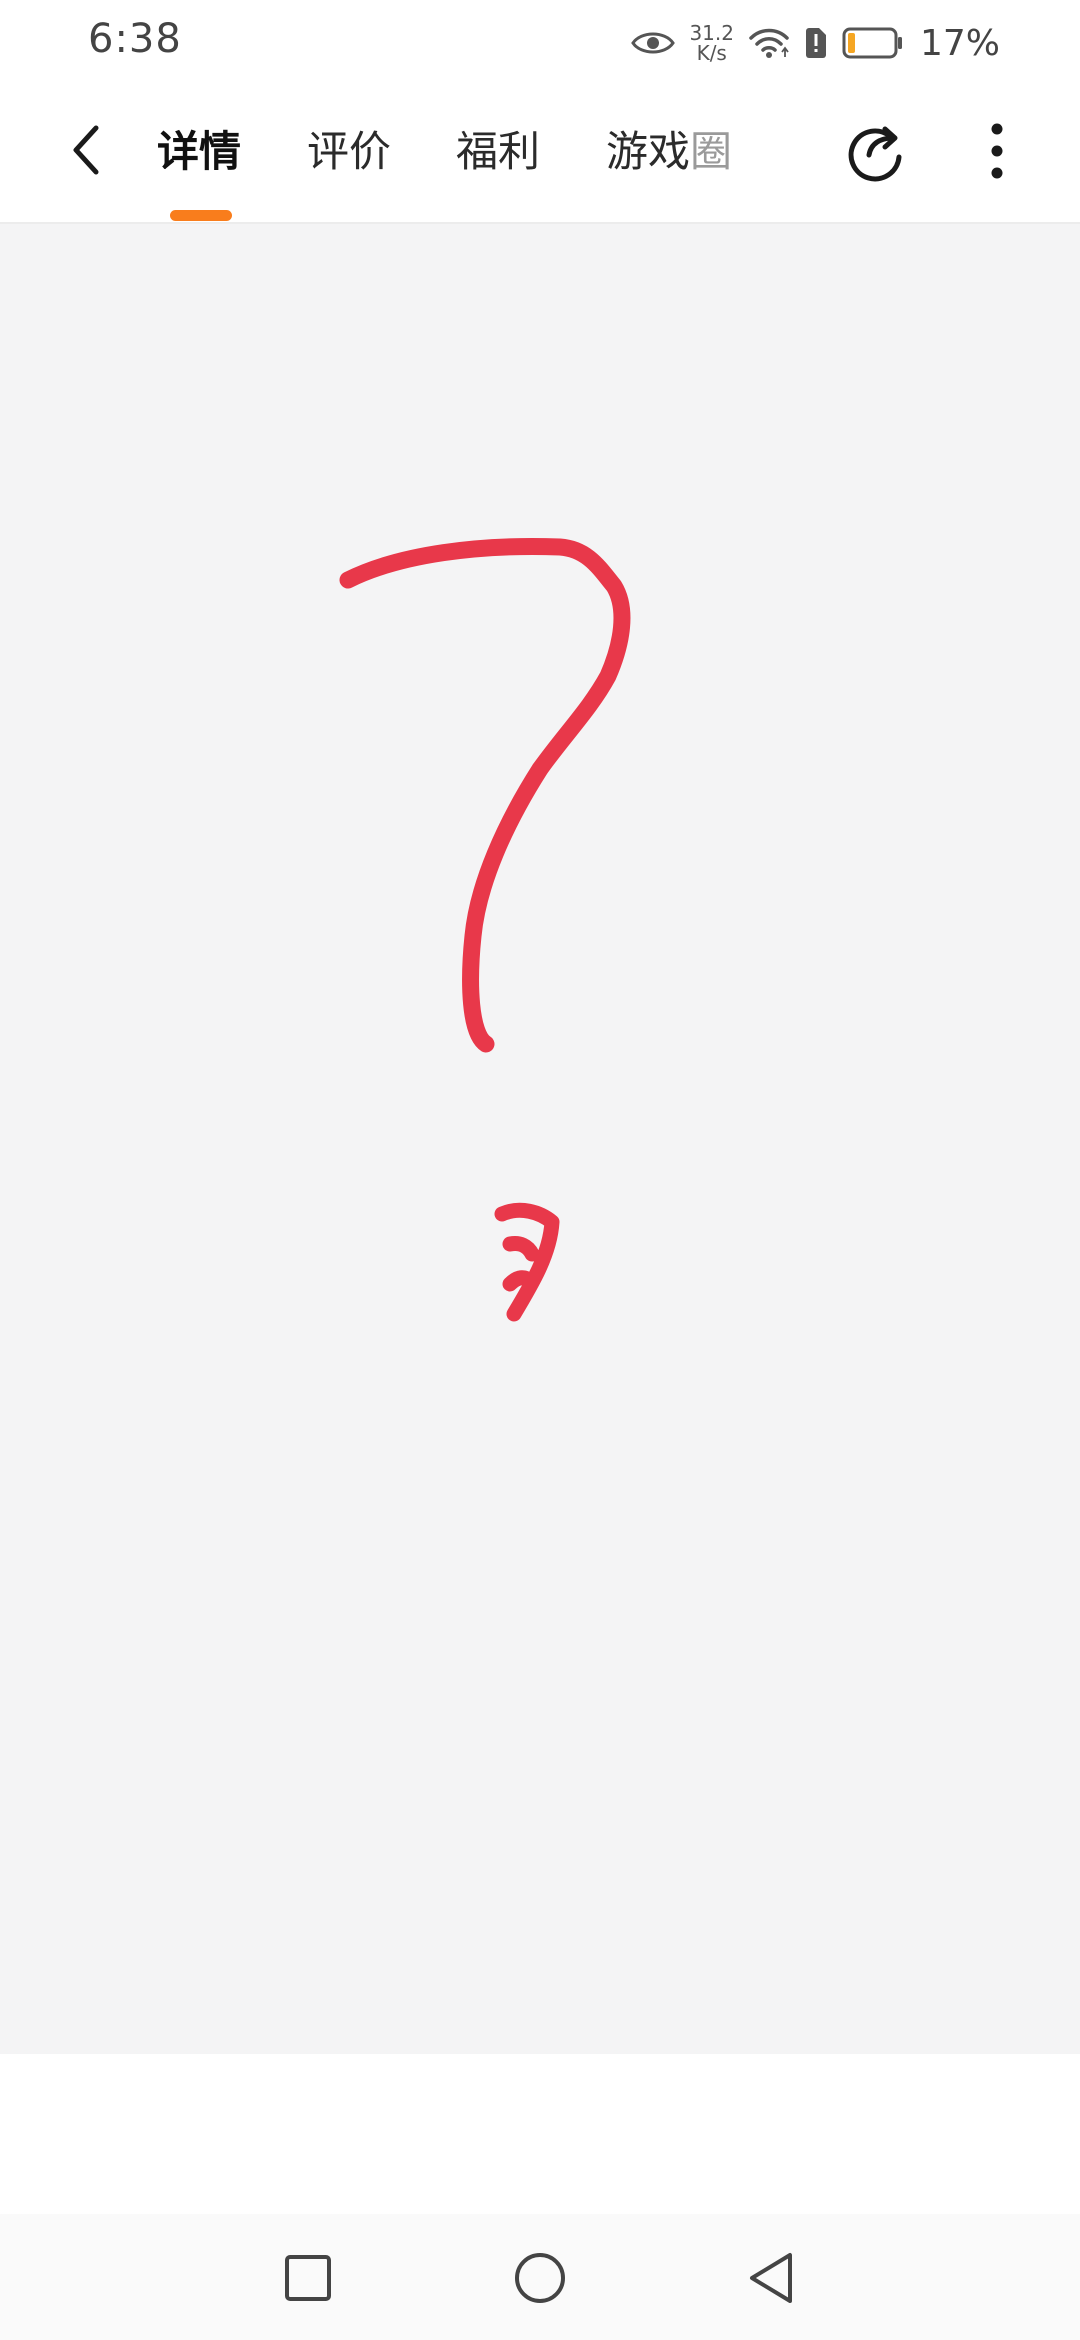  What do you see at coordinates (540, 2134) in the screenshot?
I see `bottom-blank-area` at bounding box center [540, 2134].